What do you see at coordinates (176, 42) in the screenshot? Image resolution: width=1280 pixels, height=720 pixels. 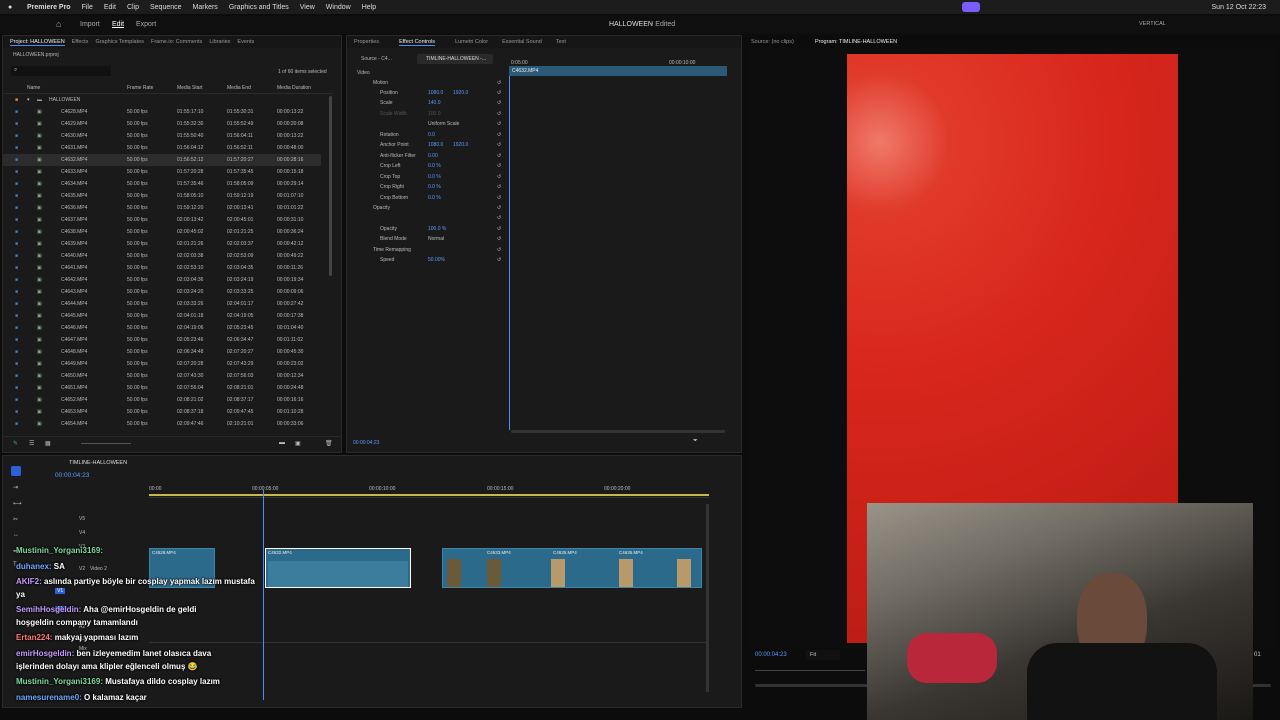 I see `tab-frameio: Frame.io: Comments` at bounding box center [176, 42].